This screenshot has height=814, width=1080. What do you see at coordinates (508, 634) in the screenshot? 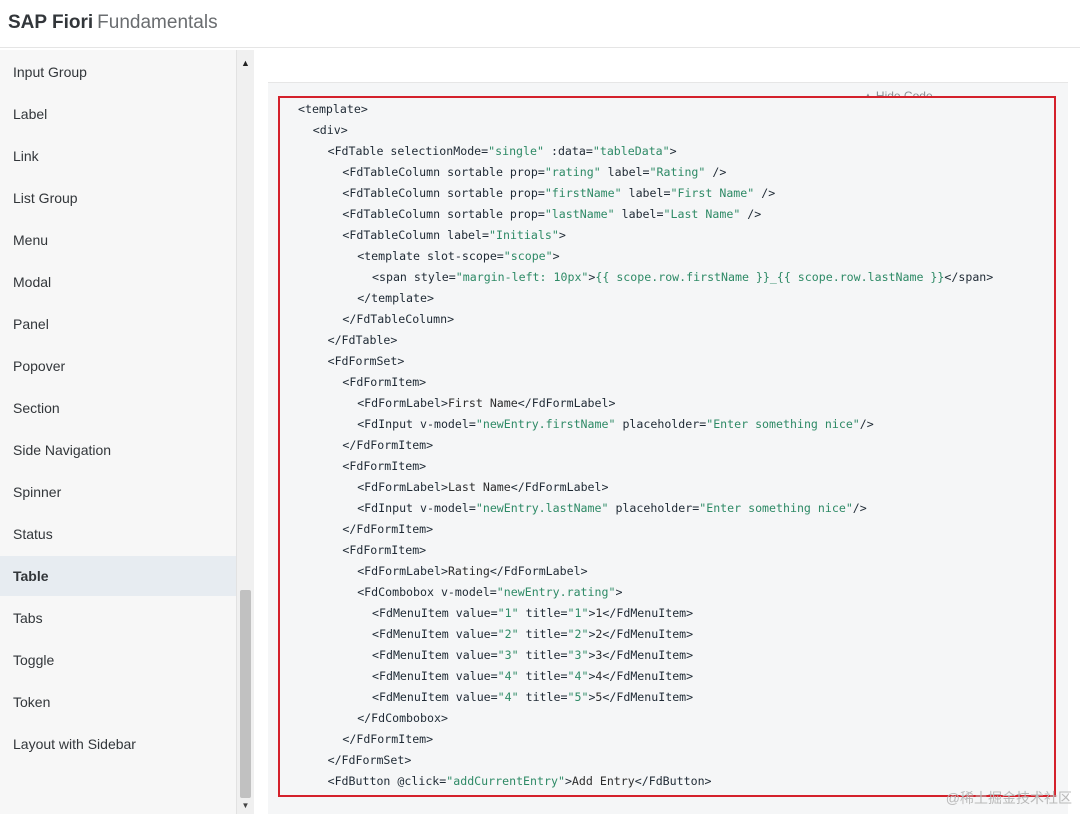
I see `code-token-string: "2"` at bounding box center [508, 634].